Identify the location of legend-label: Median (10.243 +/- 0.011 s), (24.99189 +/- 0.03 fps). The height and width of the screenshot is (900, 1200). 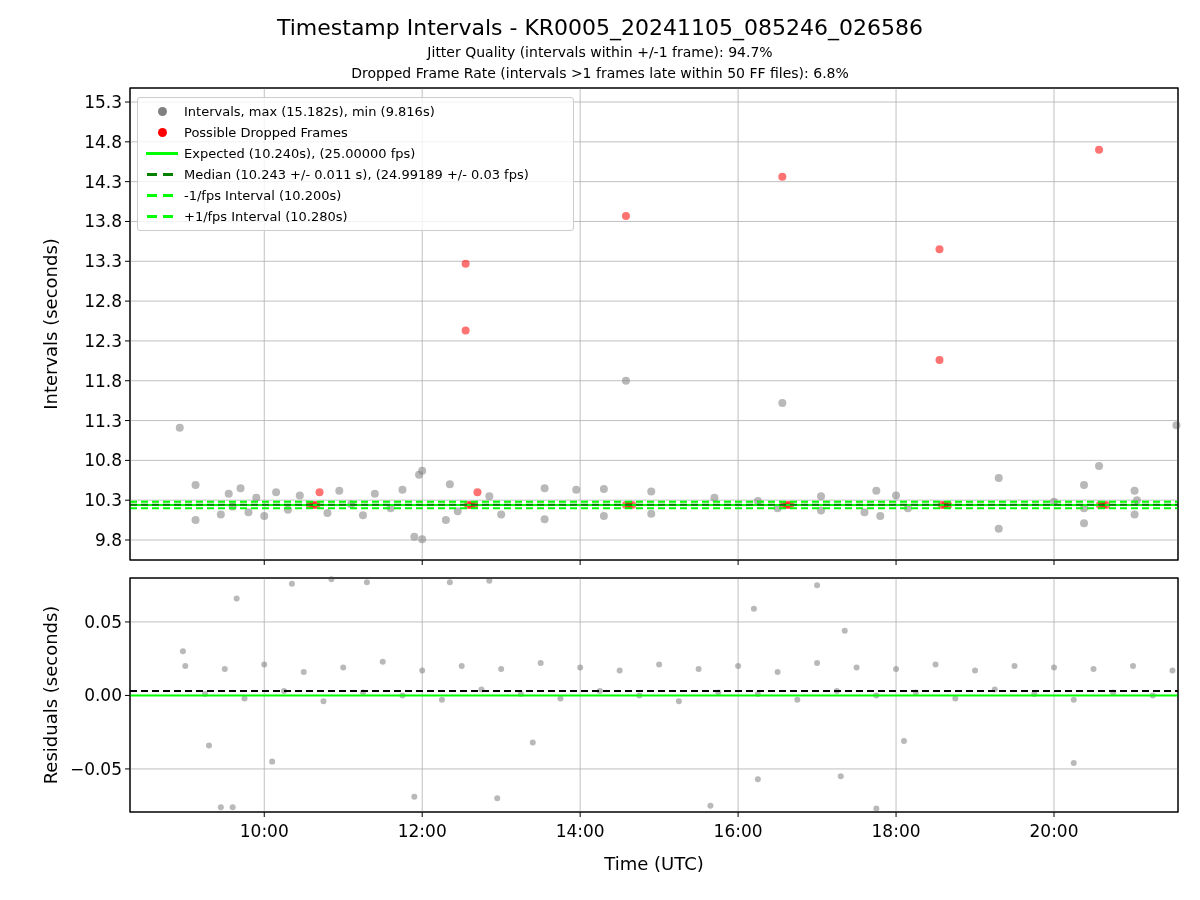
(356, 174).